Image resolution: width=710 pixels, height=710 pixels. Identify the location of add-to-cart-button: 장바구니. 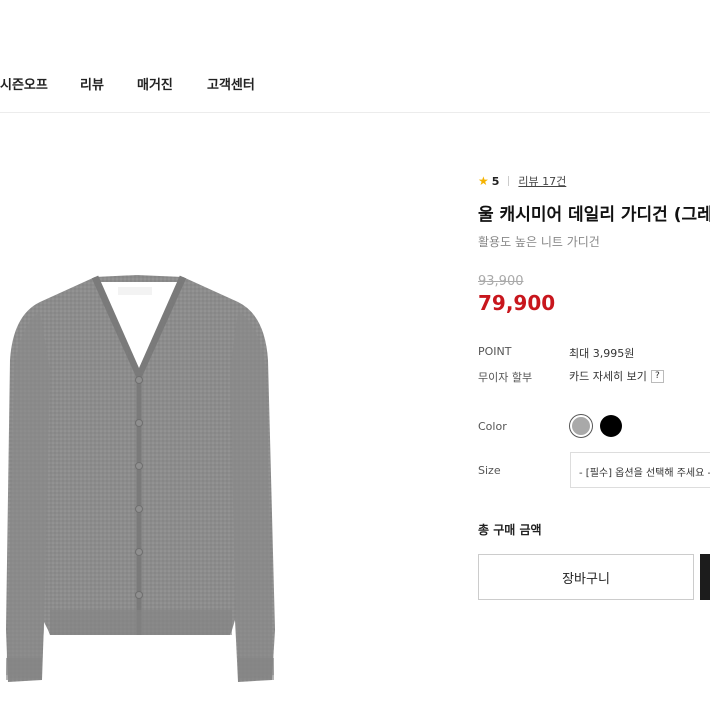
(586, 577).